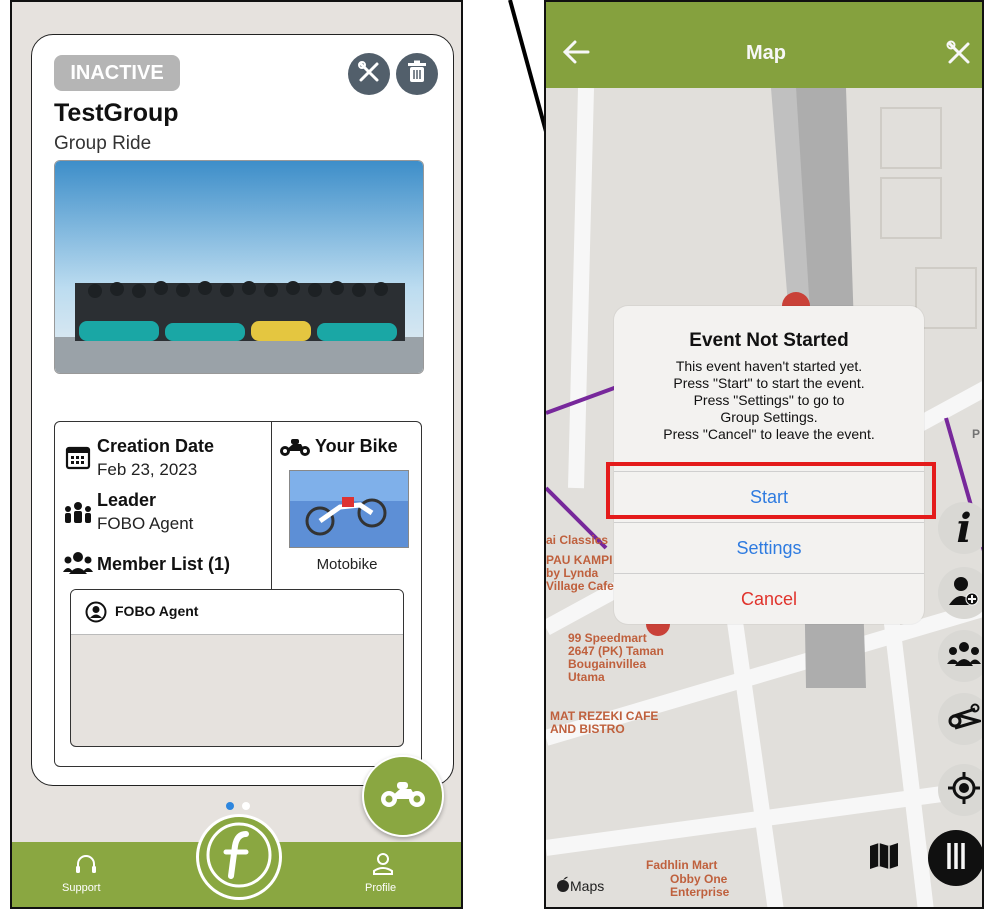  What do you see at coordinates (769, 548) in the screenshot?
I see `settings-button: Settings` at bounding box center [769, 548].